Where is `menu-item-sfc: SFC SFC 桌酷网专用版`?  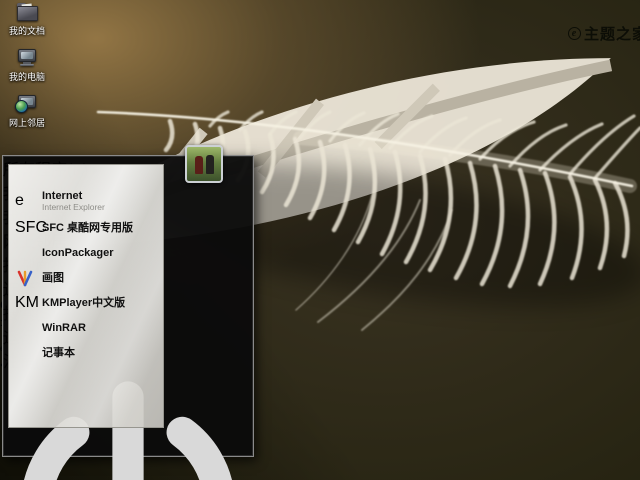 menu-item-sfc: SFC SFC 桌酷网专用版 is located at coordinates (86, 228).